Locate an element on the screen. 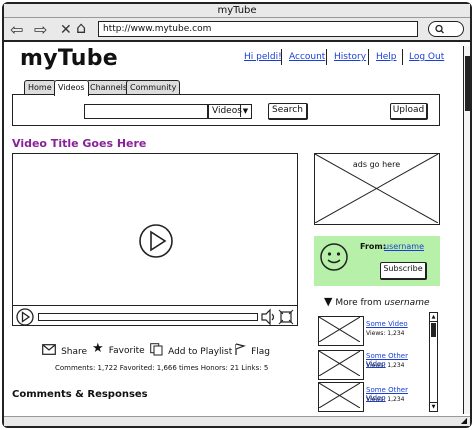  category-select: Videos ▼ is located at coordinates (230, 111).